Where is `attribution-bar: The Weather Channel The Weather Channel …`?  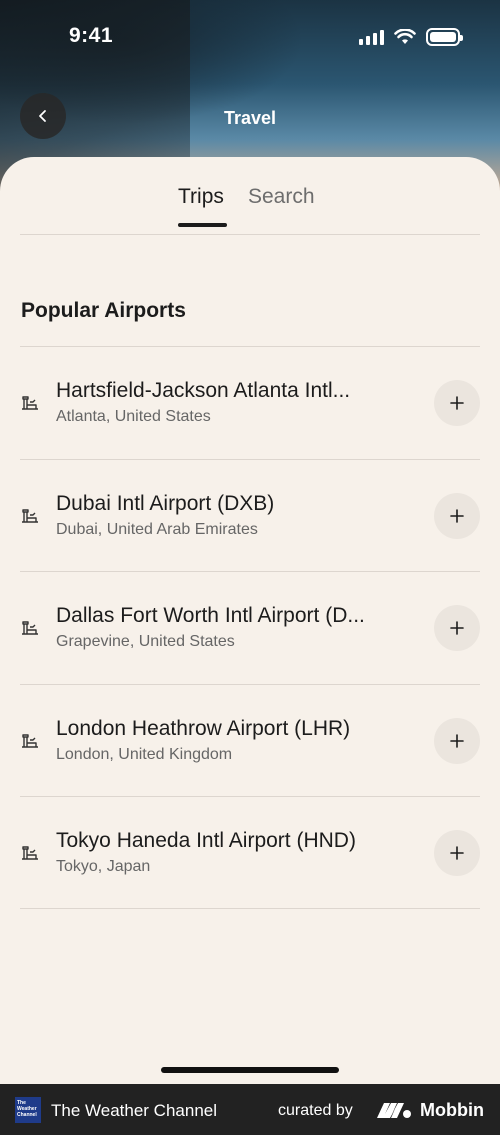 attribution-bar: The Weather Channel The Weather Channel … is located at coordinates (250, 1109).